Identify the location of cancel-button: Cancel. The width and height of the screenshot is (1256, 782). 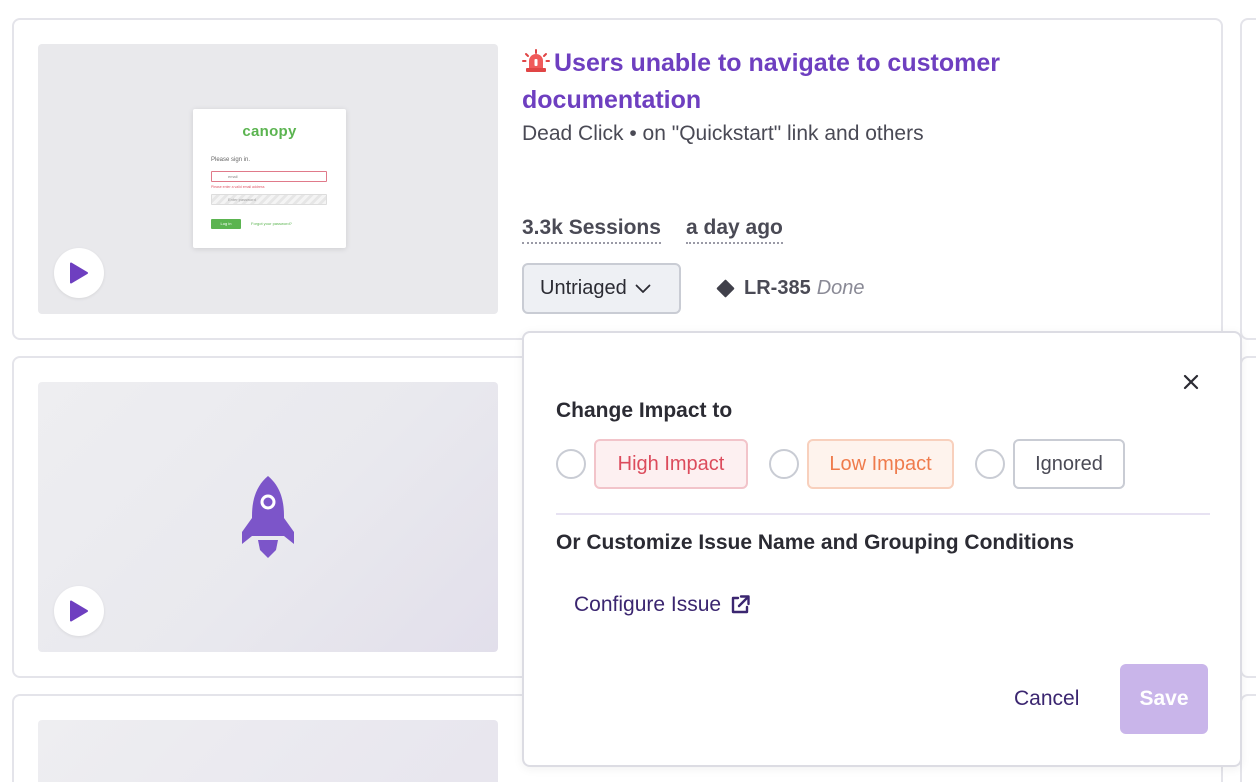
(1046, 699).